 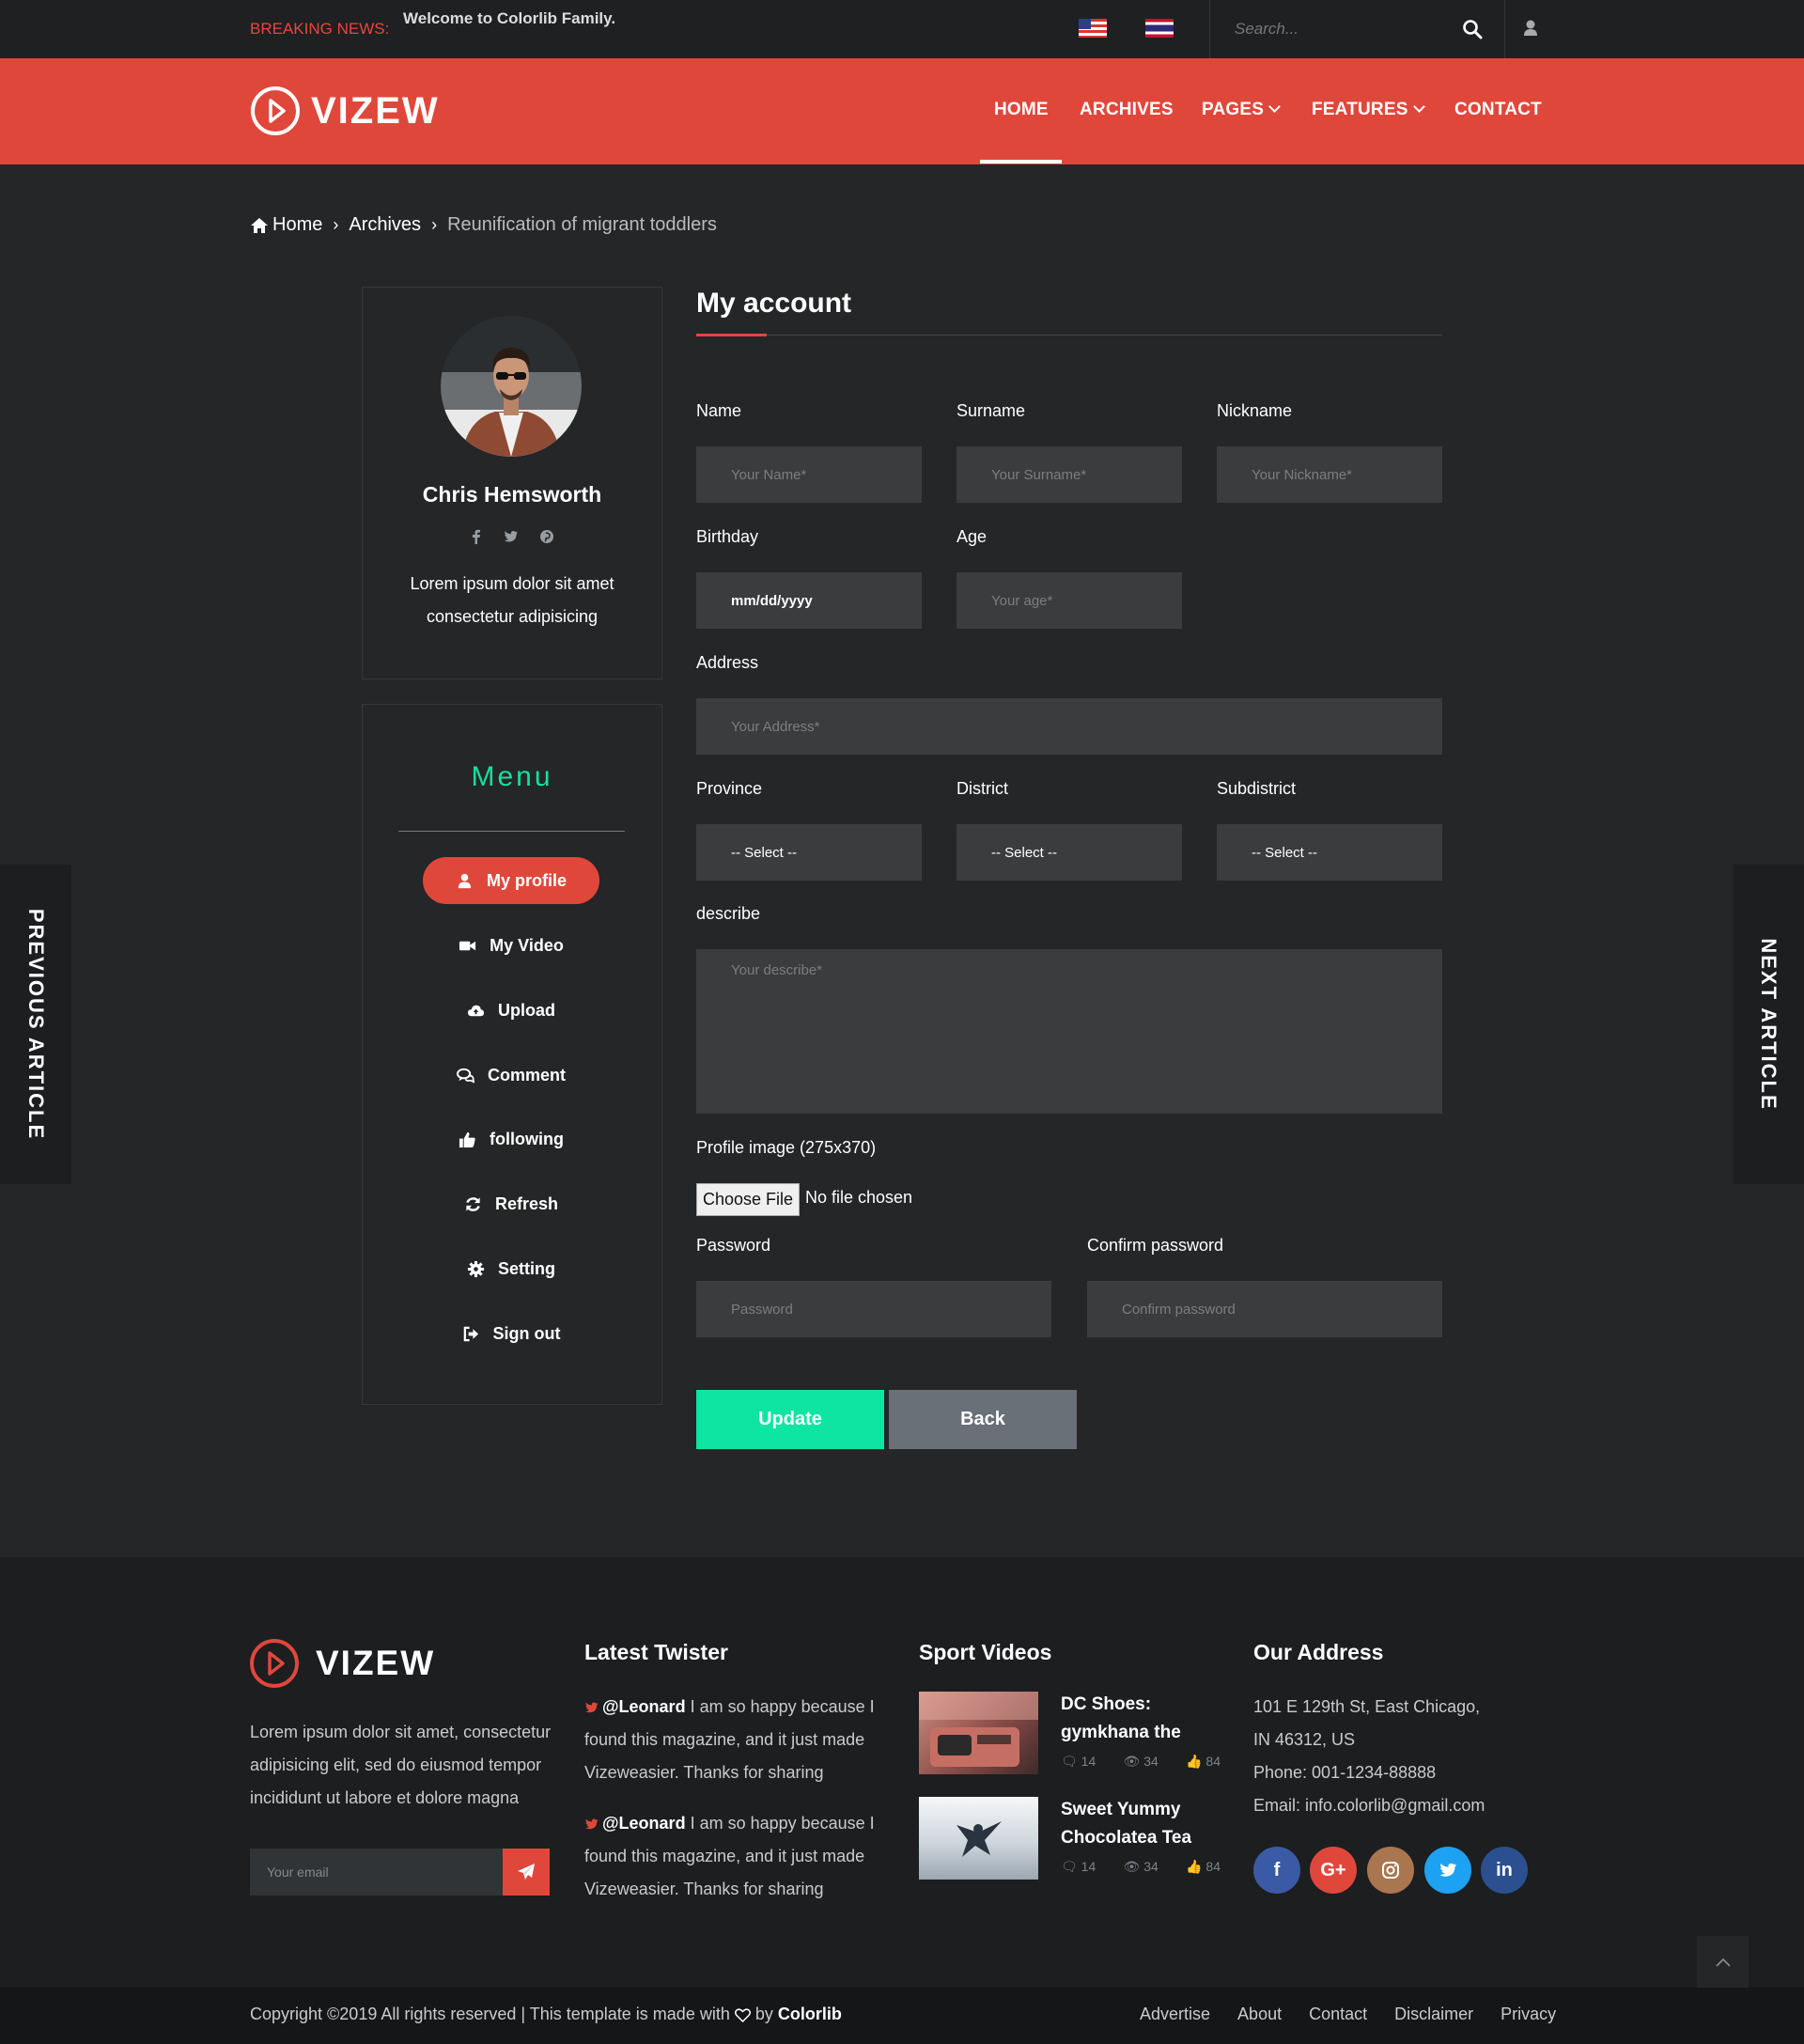 I want to click on footer-link-contact: Contact, so click(x=1338, y=2014).